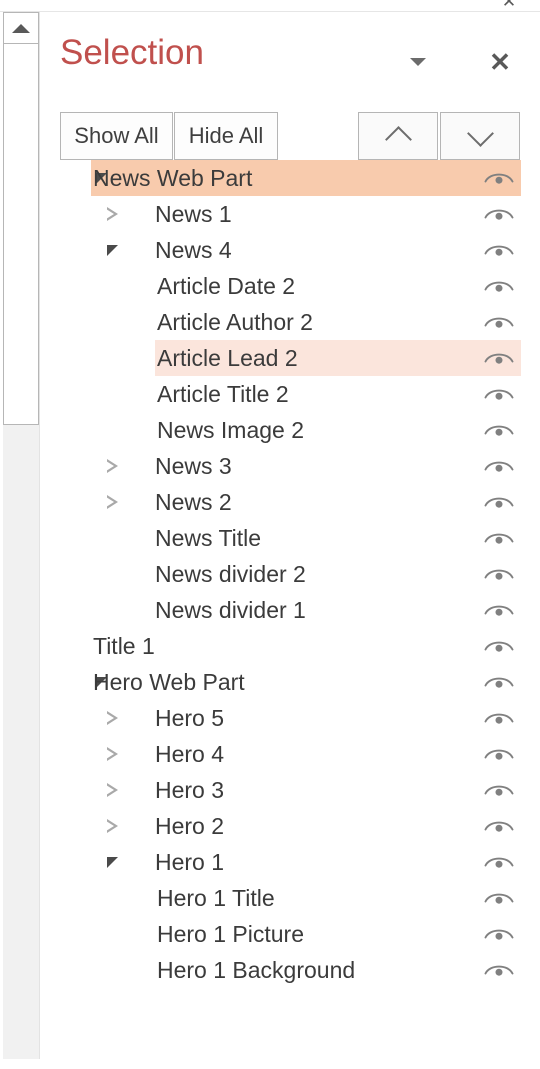  I want to click on window-chrome-strip: ✕, so click(270, 6).